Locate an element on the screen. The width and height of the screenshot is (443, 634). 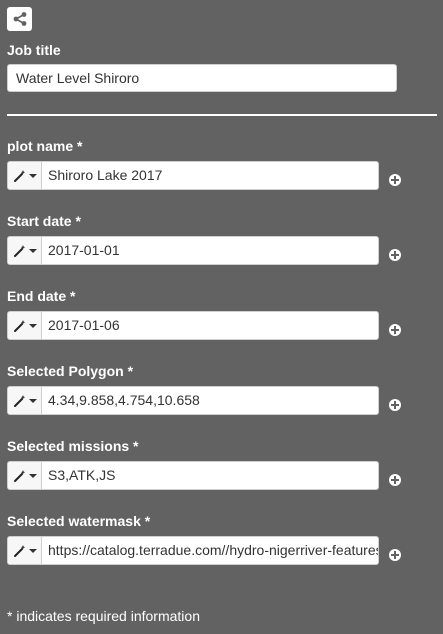
selected-missions-label: Selected missions * is located at coordinates (73, 446).